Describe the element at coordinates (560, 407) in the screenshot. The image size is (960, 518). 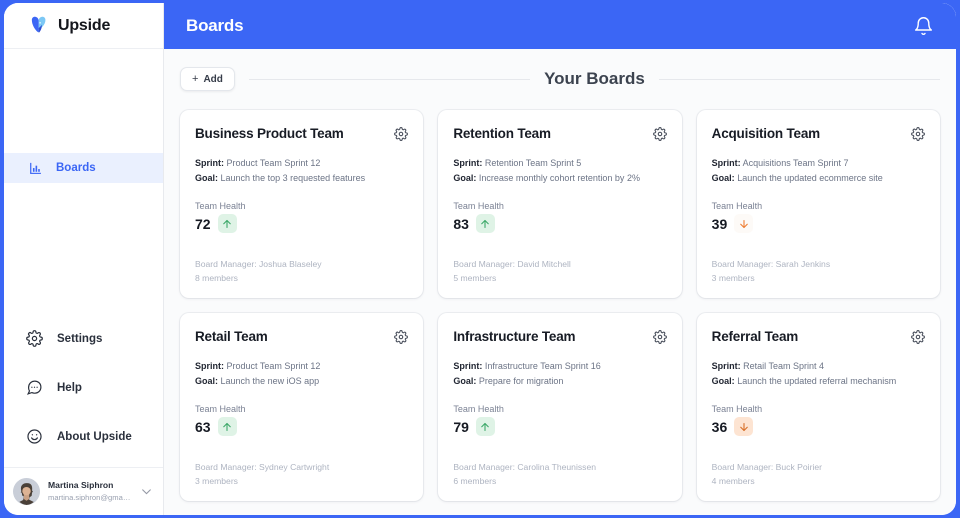
I see `board-card: Infrastructure Team Sprint` at that location.